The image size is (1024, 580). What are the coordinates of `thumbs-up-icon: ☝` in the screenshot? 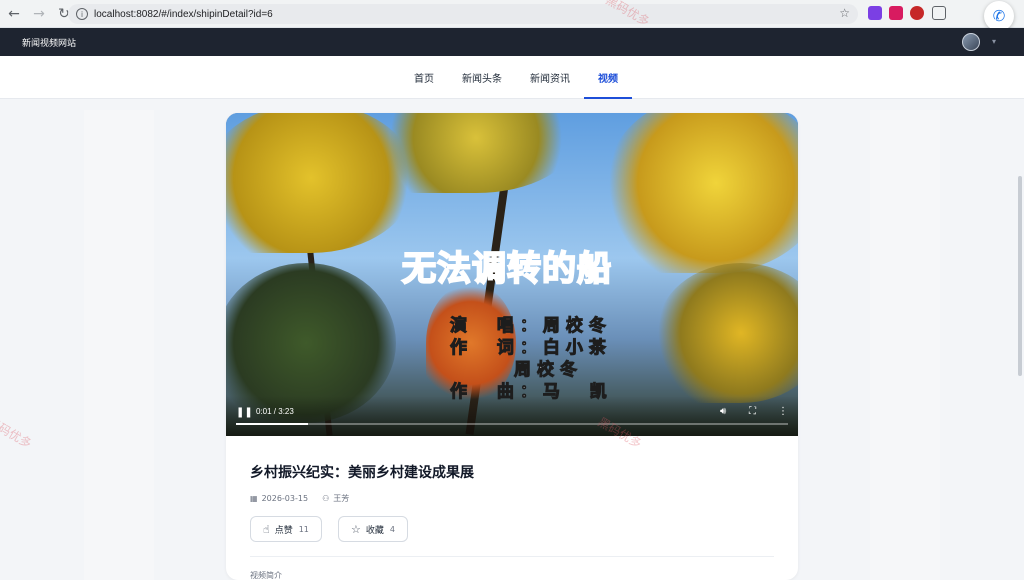 It's located at (266, 529).